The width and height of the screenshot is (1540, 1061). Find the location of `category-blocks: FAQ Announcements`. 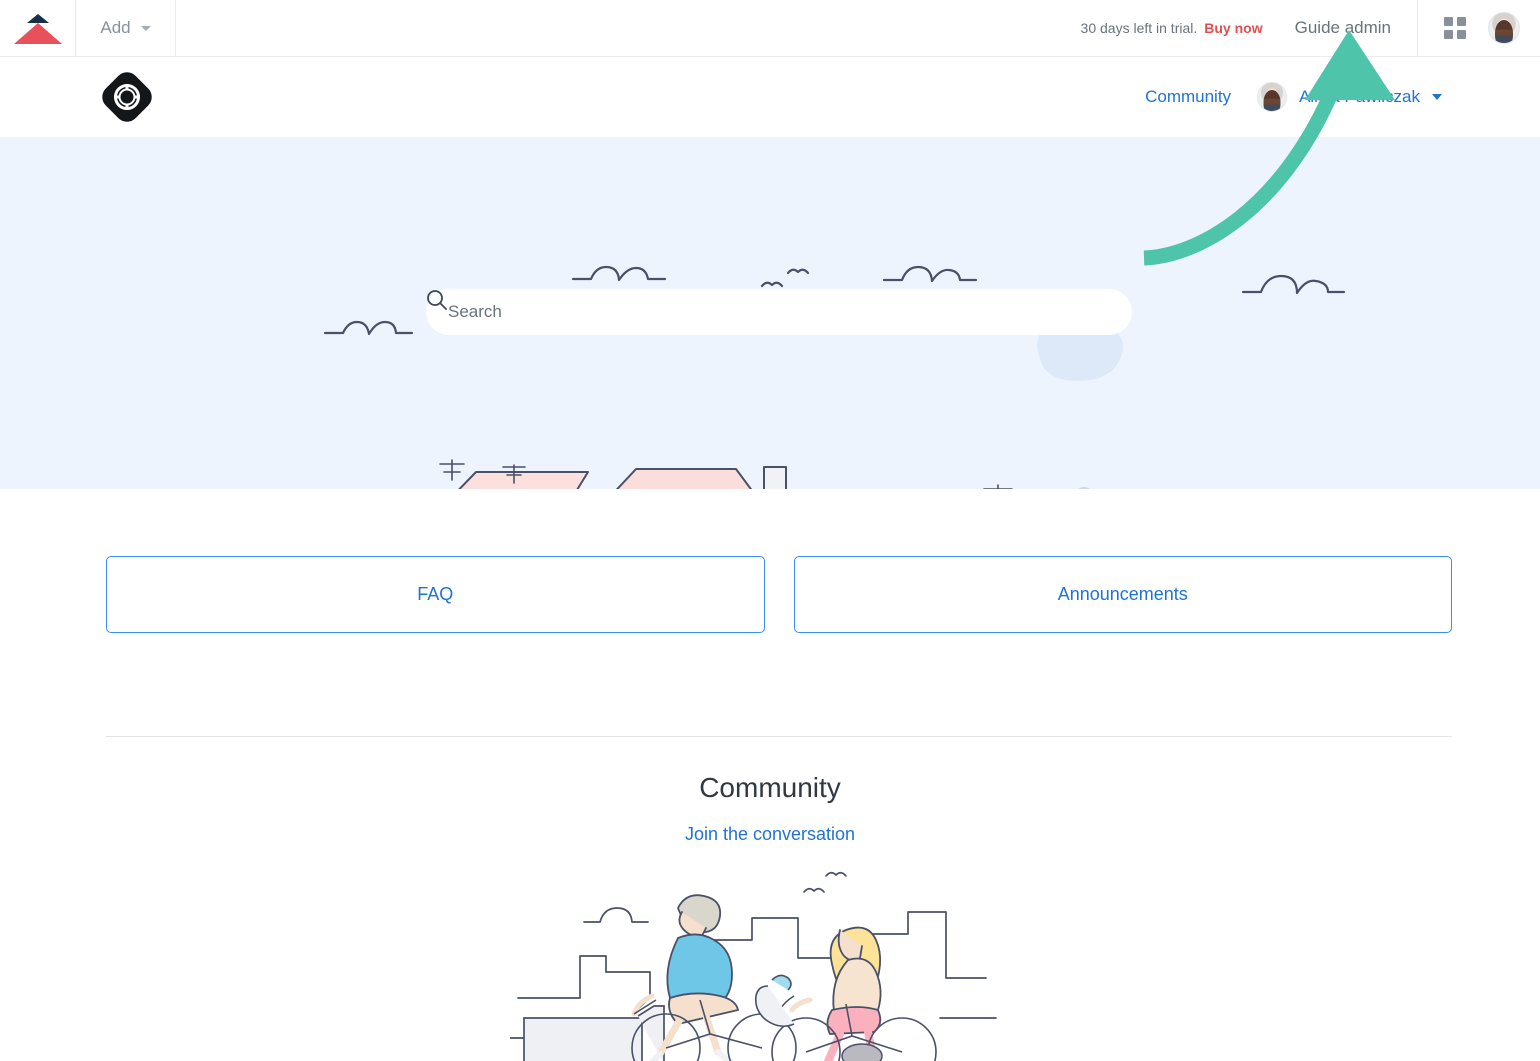

category-blocks: FAQ Announcements is located at coordinates (779, 594).